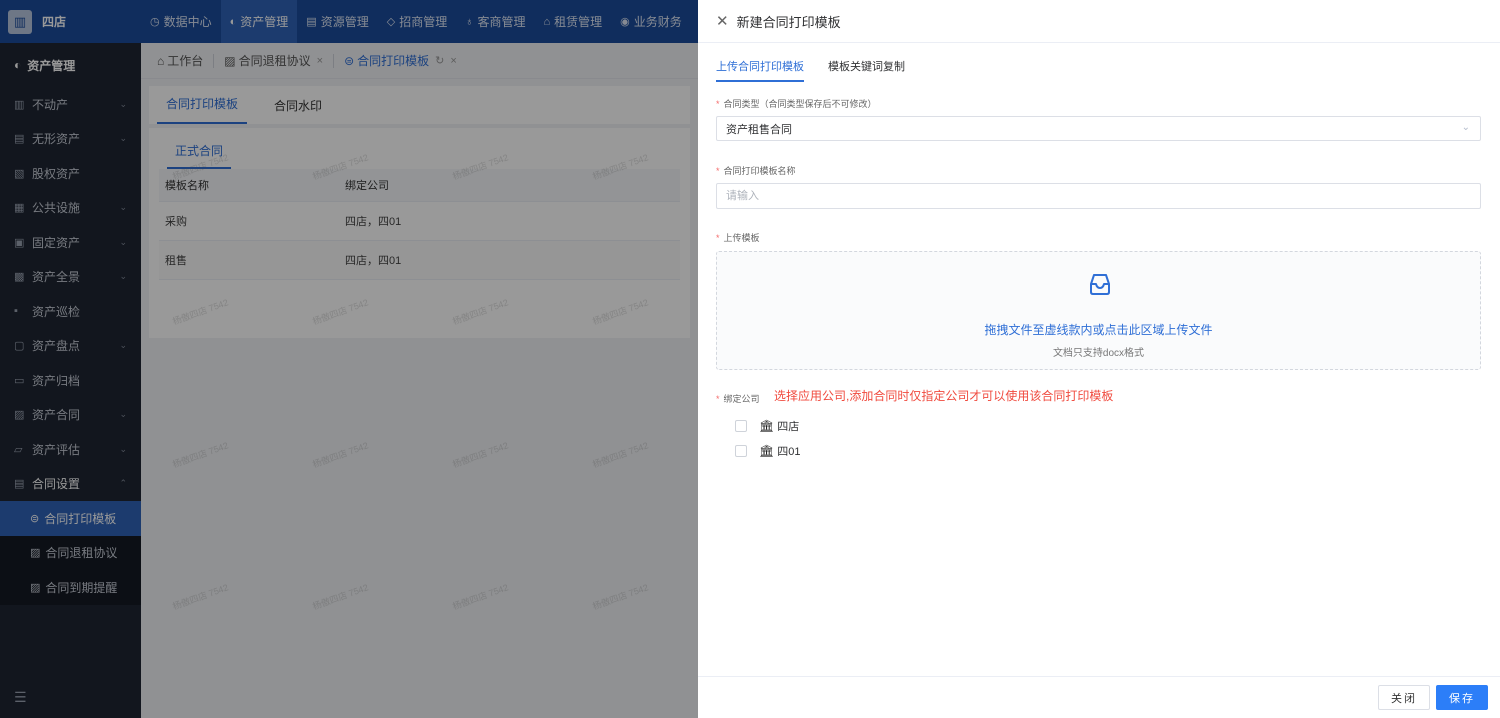 This screenshot has height=718, width=1500. I want to click on upload-label: * 上传模板, so click(738, 237).